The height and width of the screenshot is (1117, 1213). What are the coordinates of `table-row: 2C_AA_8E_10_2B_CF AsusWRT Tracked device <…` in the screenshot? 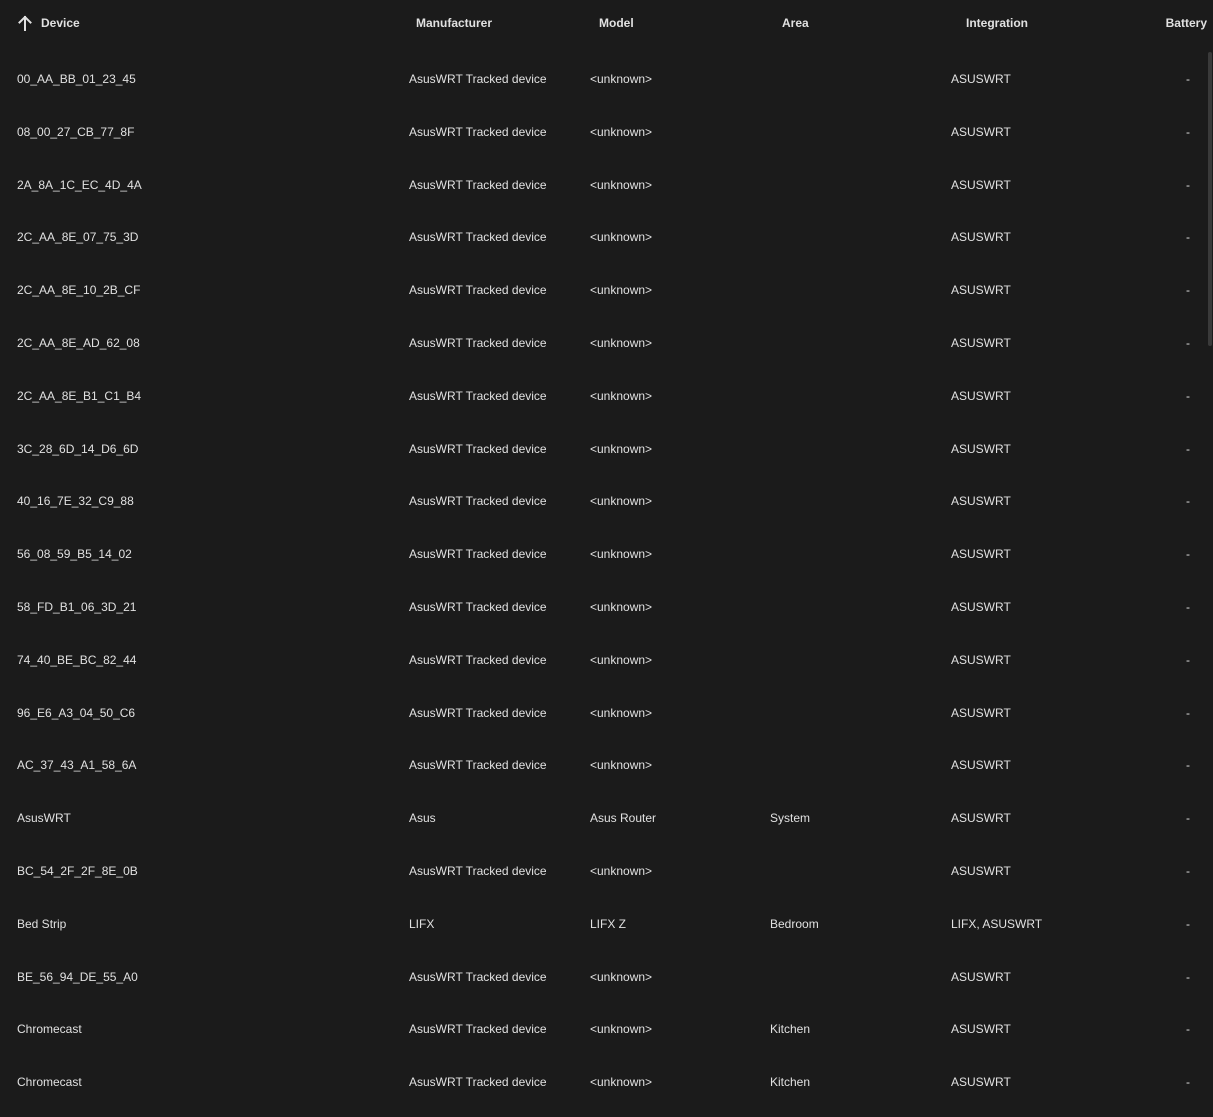 It's located at (603, 289).